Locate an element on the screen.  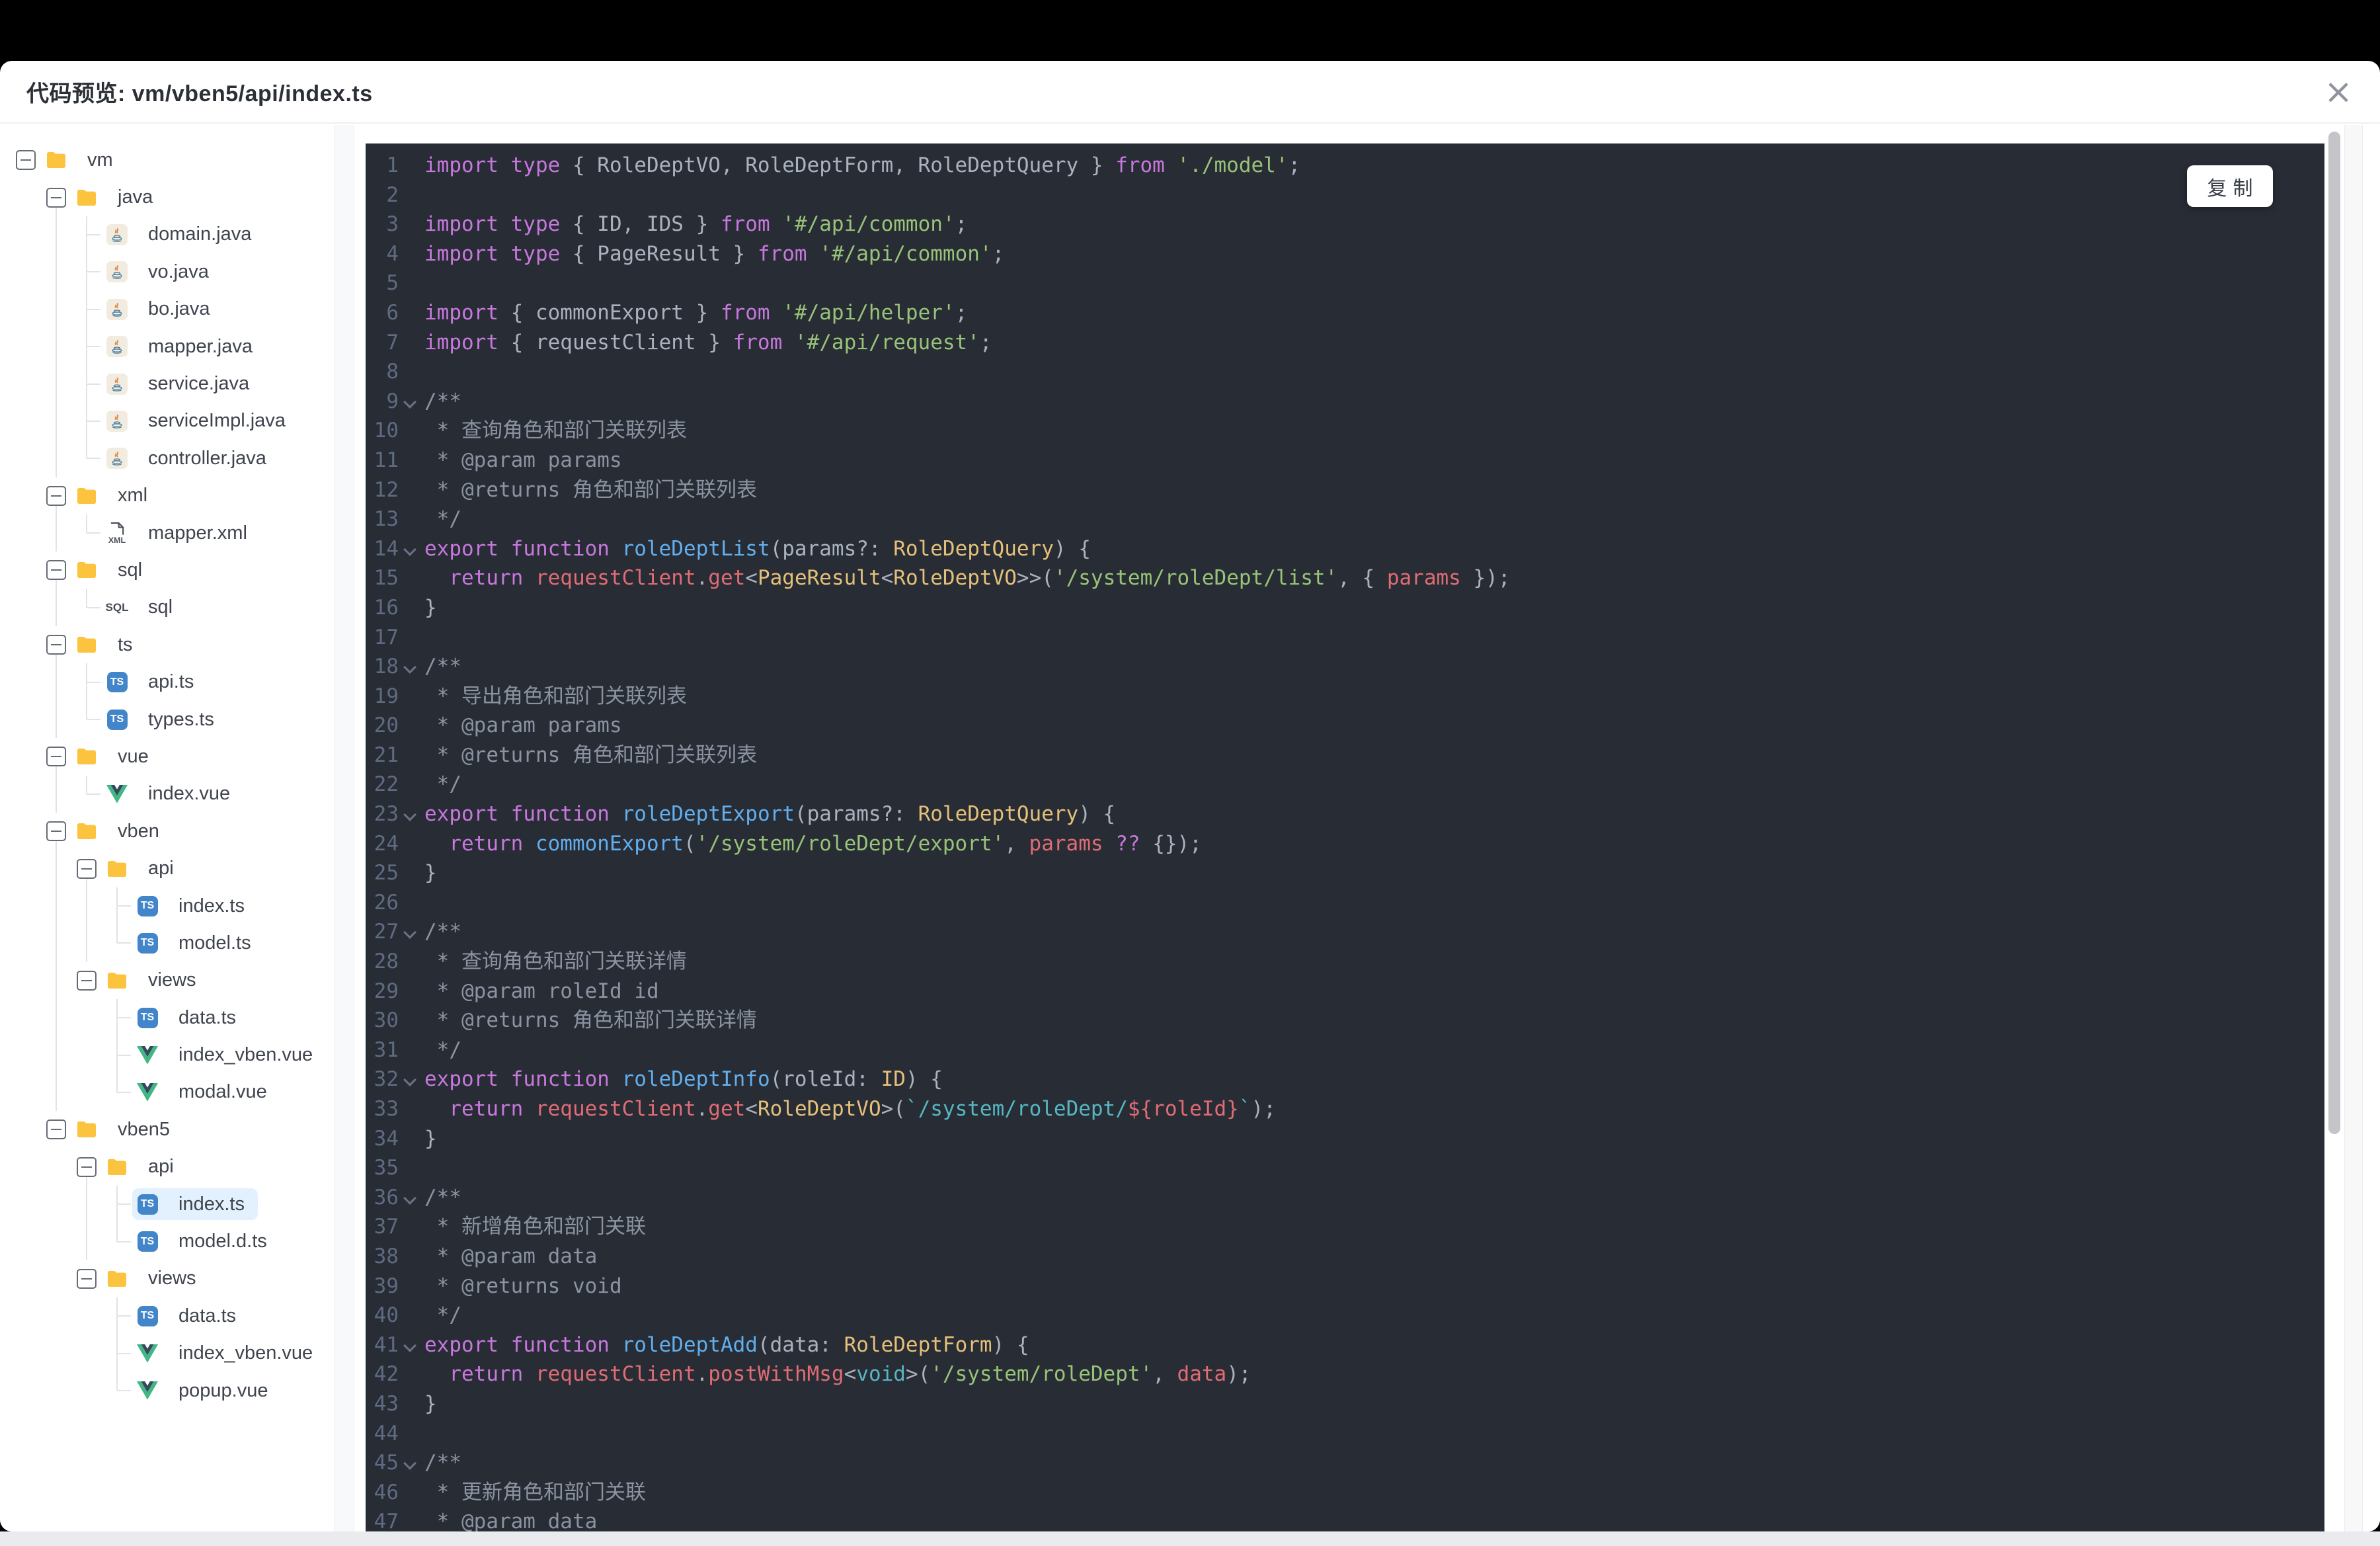
modal-scrollbar-track is located at coordinates (2353, 828).